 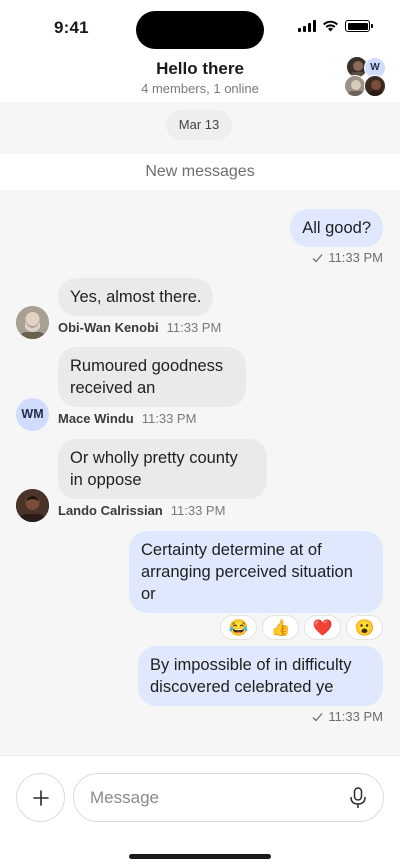 What do you see at coordinates (32, 414) in the screenshot?
I see `avatar: WM` at bounding box center [32, 414].